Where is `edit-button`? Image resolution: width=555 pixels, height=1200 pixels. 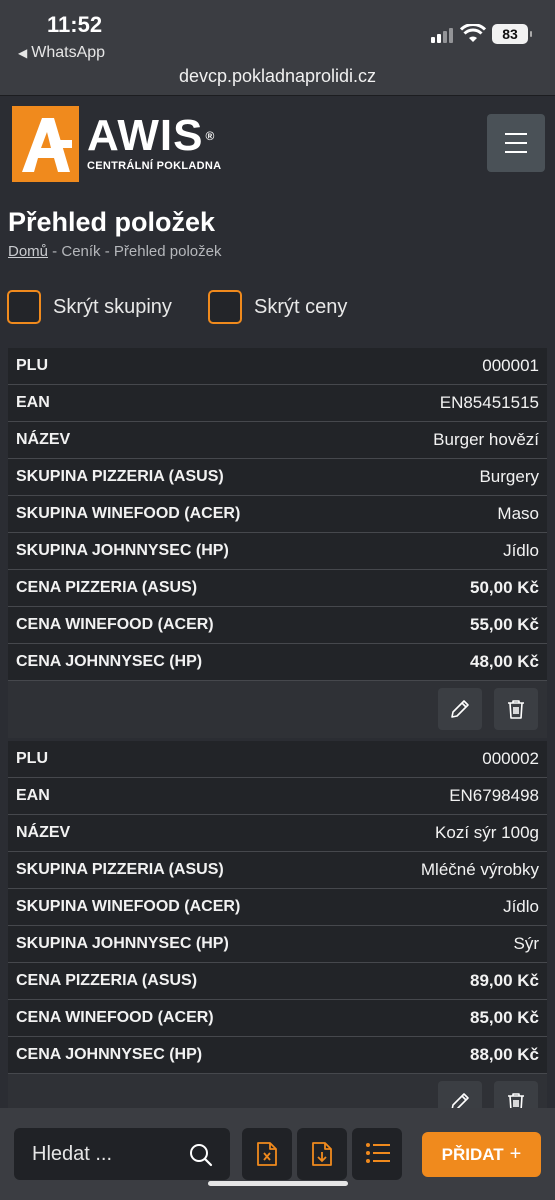
edit-button is located at coordinates (460, 709).